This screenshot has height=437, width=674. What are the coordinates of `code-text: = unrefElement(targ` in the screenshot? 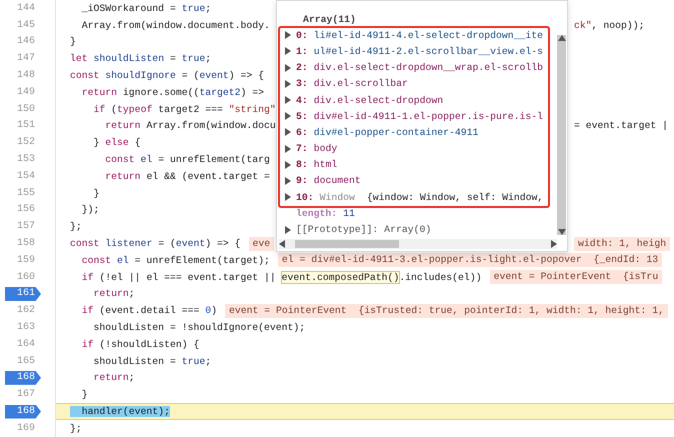 It's located at (213, 160).